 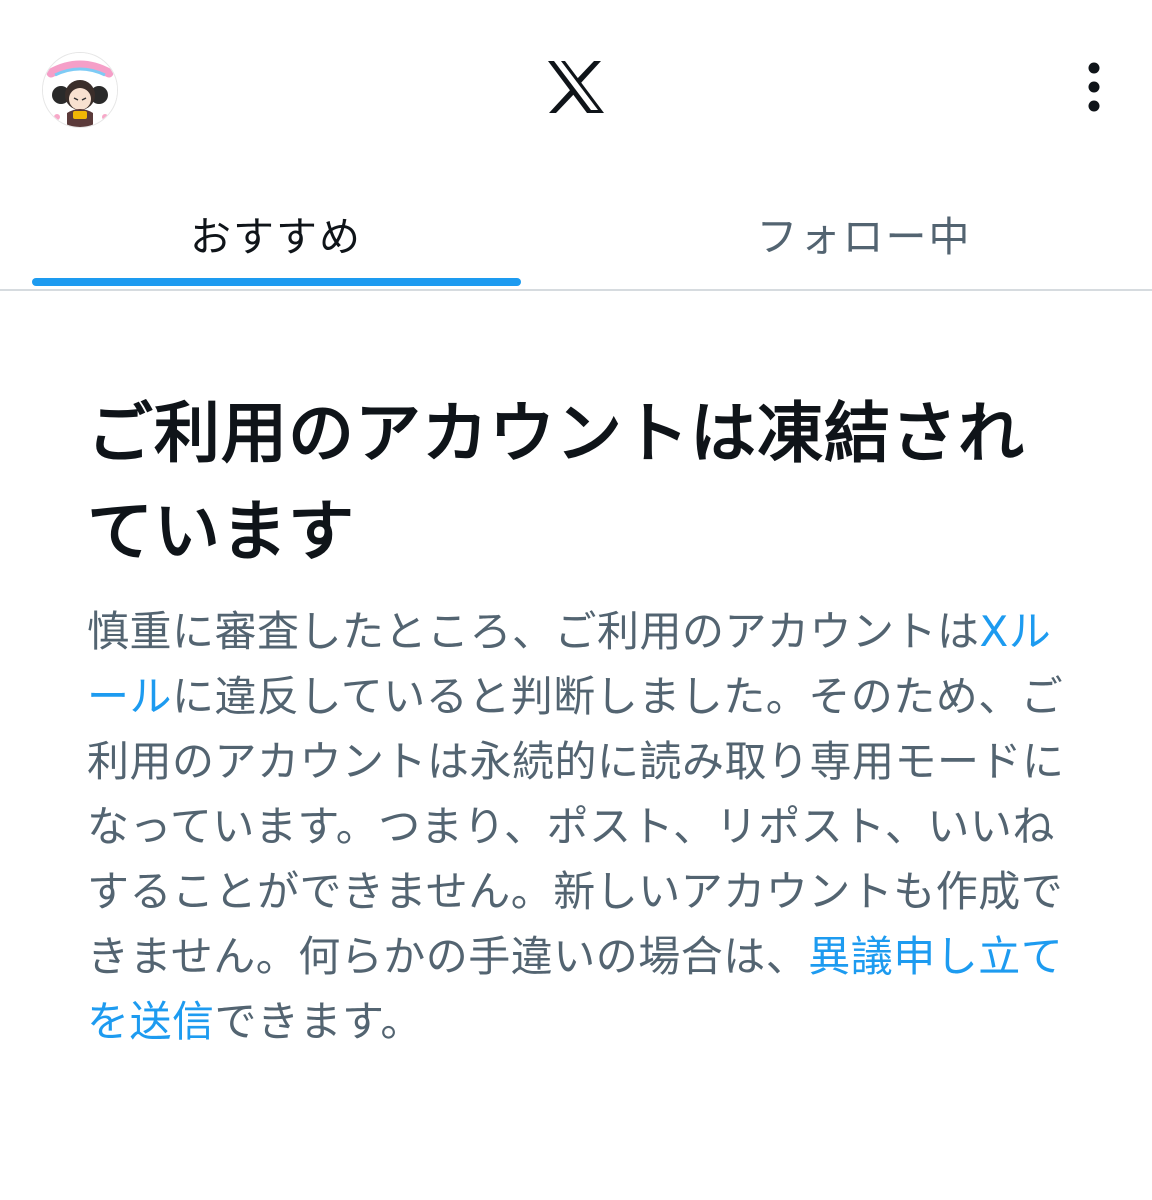 What do you see at coordinates (864, 237) in the screenshot?
I see `tab-following-label: フォロー中` at bounding box center [864, 237].